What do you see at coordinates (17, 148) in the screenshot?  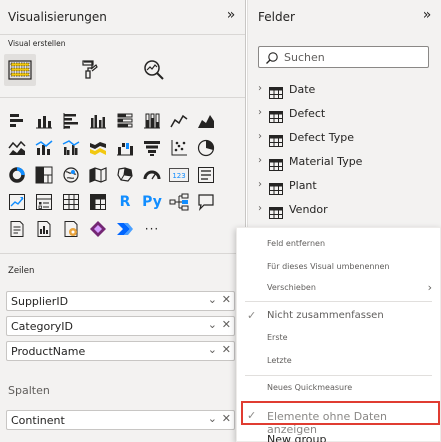 I see `stacked-area-chart-icon` at bounding box center [17, 148].